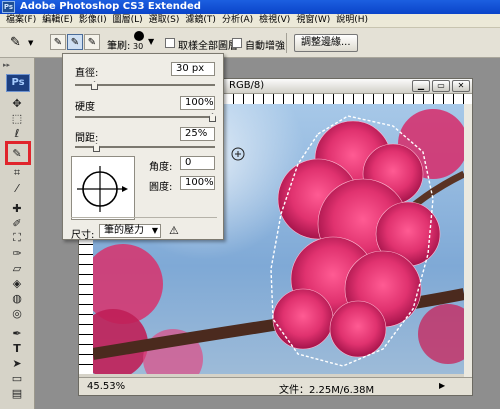  I want to click on crop-tool-icon: ⌗, so click(17, 173).